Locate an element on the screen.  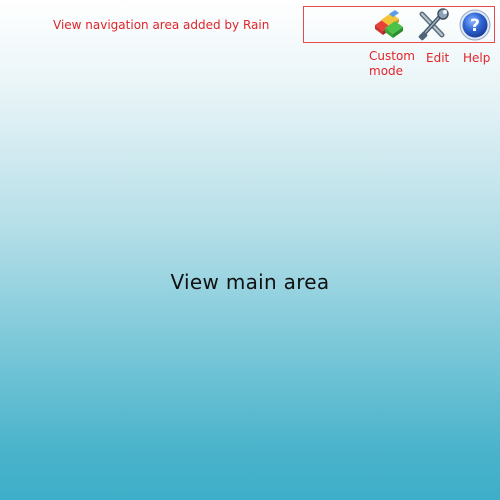
edit-button is located at coordinates (433, 25).